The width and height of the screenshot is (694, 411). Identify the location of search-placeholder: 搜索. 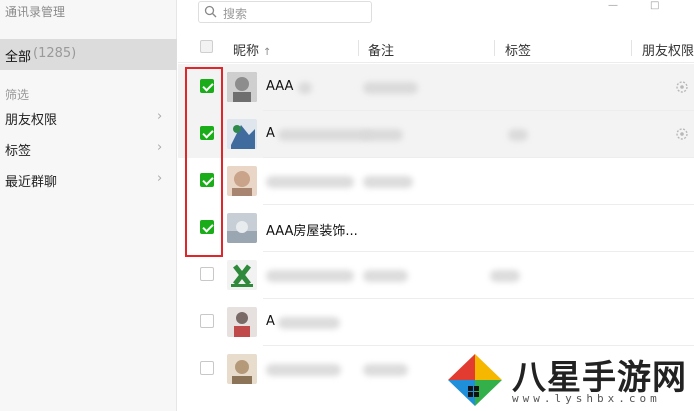
(235, 14).